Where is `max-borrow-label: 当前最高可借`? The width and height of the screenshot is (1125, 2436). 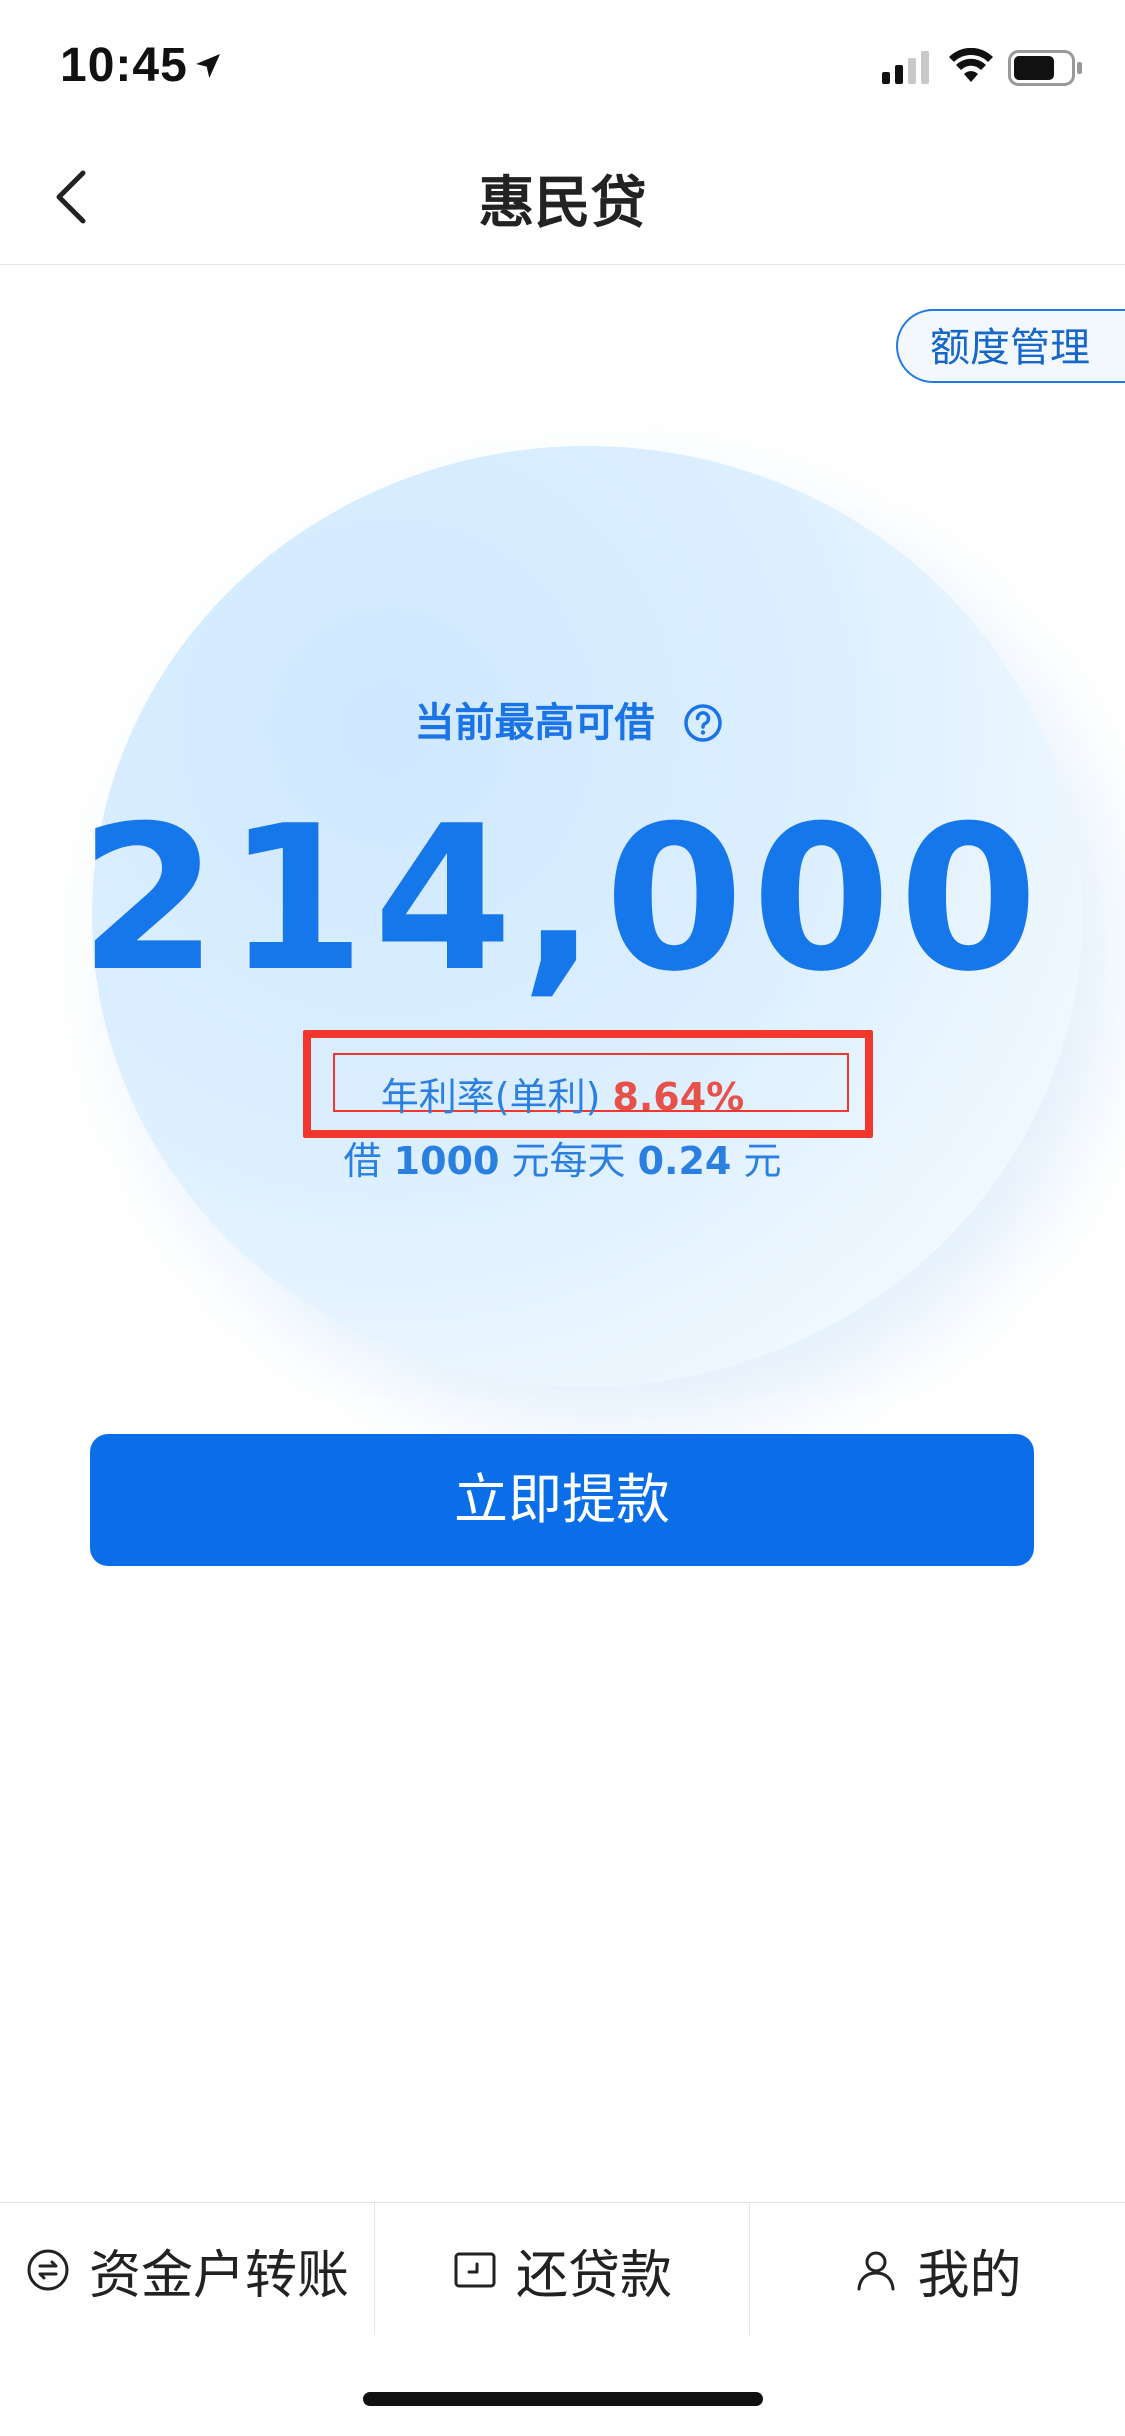 max-borrow-label: 当前最高可借 is located at coordinates (562, 719).